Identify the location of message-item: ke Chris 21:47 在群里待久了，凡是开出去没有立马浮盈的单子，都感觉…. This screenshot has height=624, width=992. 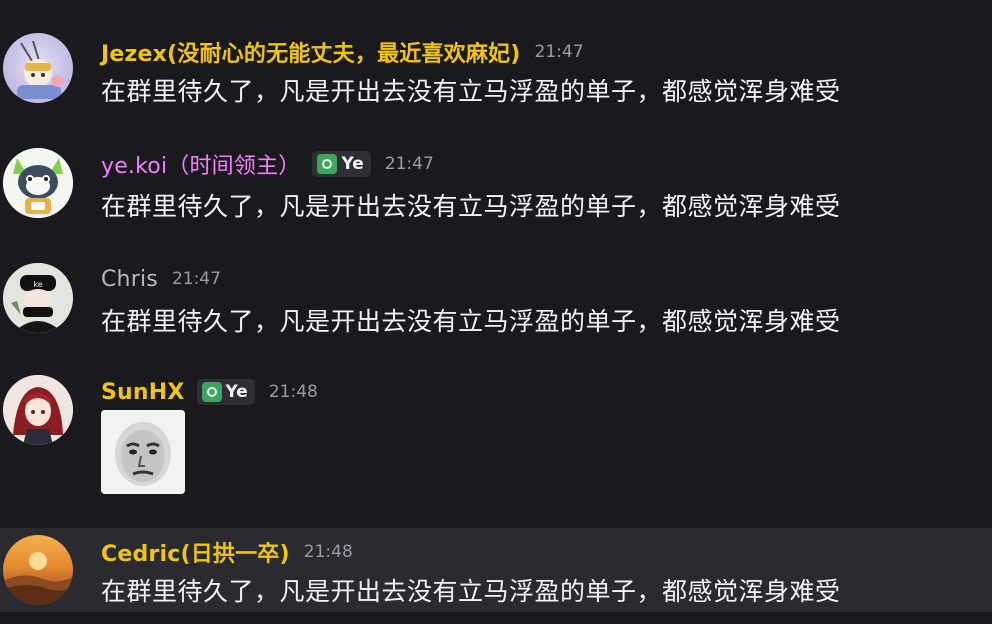
(496, 298).